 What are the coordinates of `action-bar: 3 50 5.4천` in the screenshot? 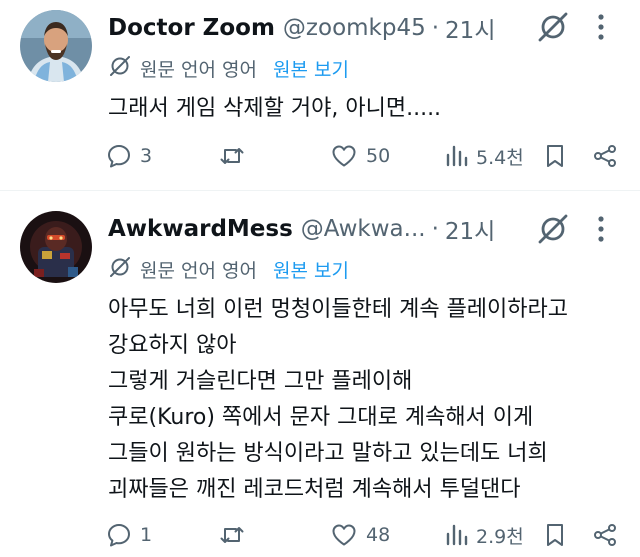 It's located at (373, 156).